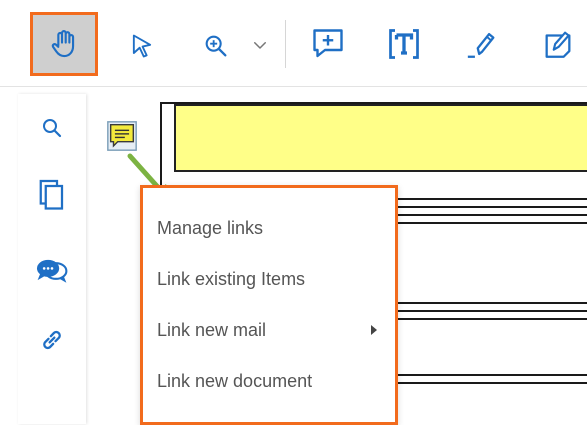 The height and width of the screenshot is (425, 587). I want to click on menu-item-manage-links: Manage links, so click(210, 228).